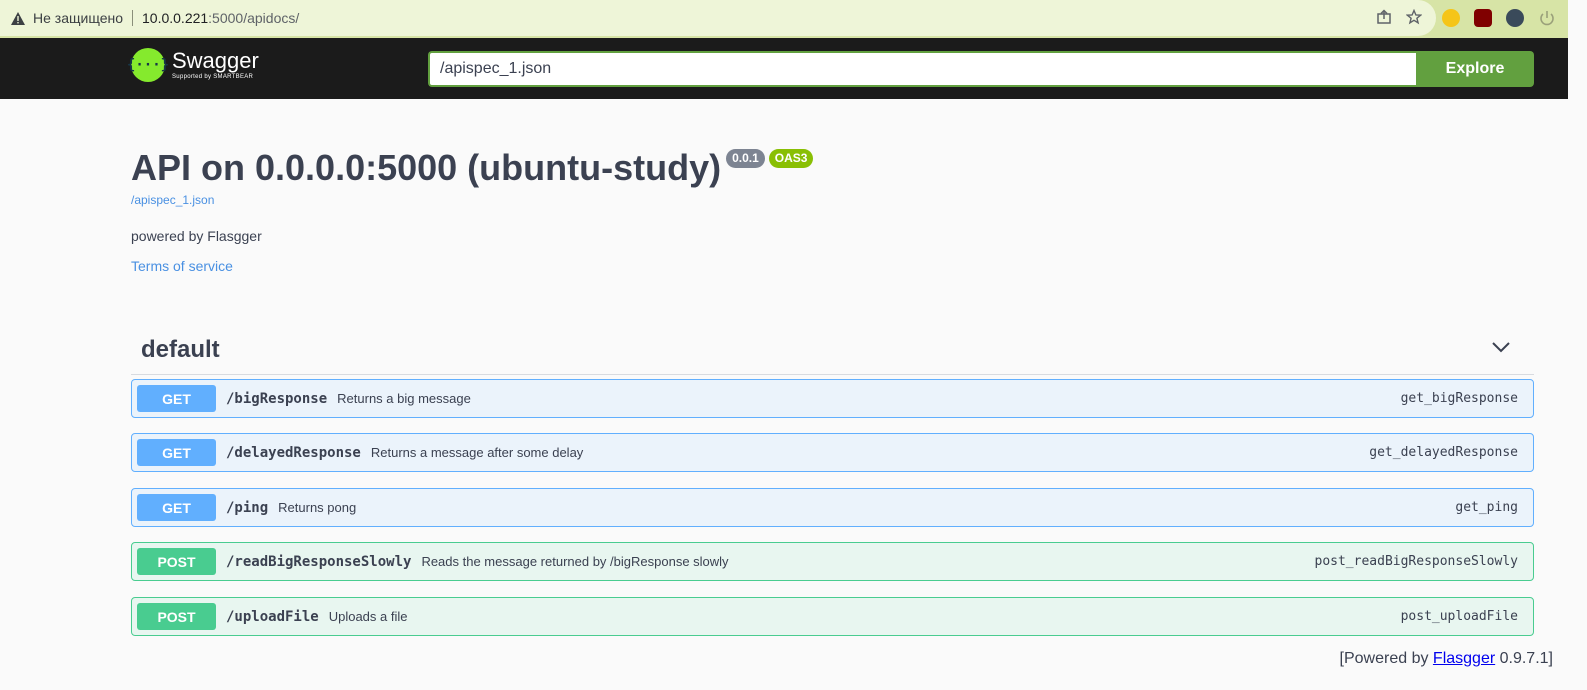 This screenshot has width=1587, height=690. What do you see at coordinates (196, 236) in the screenshot?
I see `api-description: powered by Flasgger` at bounding box center [196, 236].